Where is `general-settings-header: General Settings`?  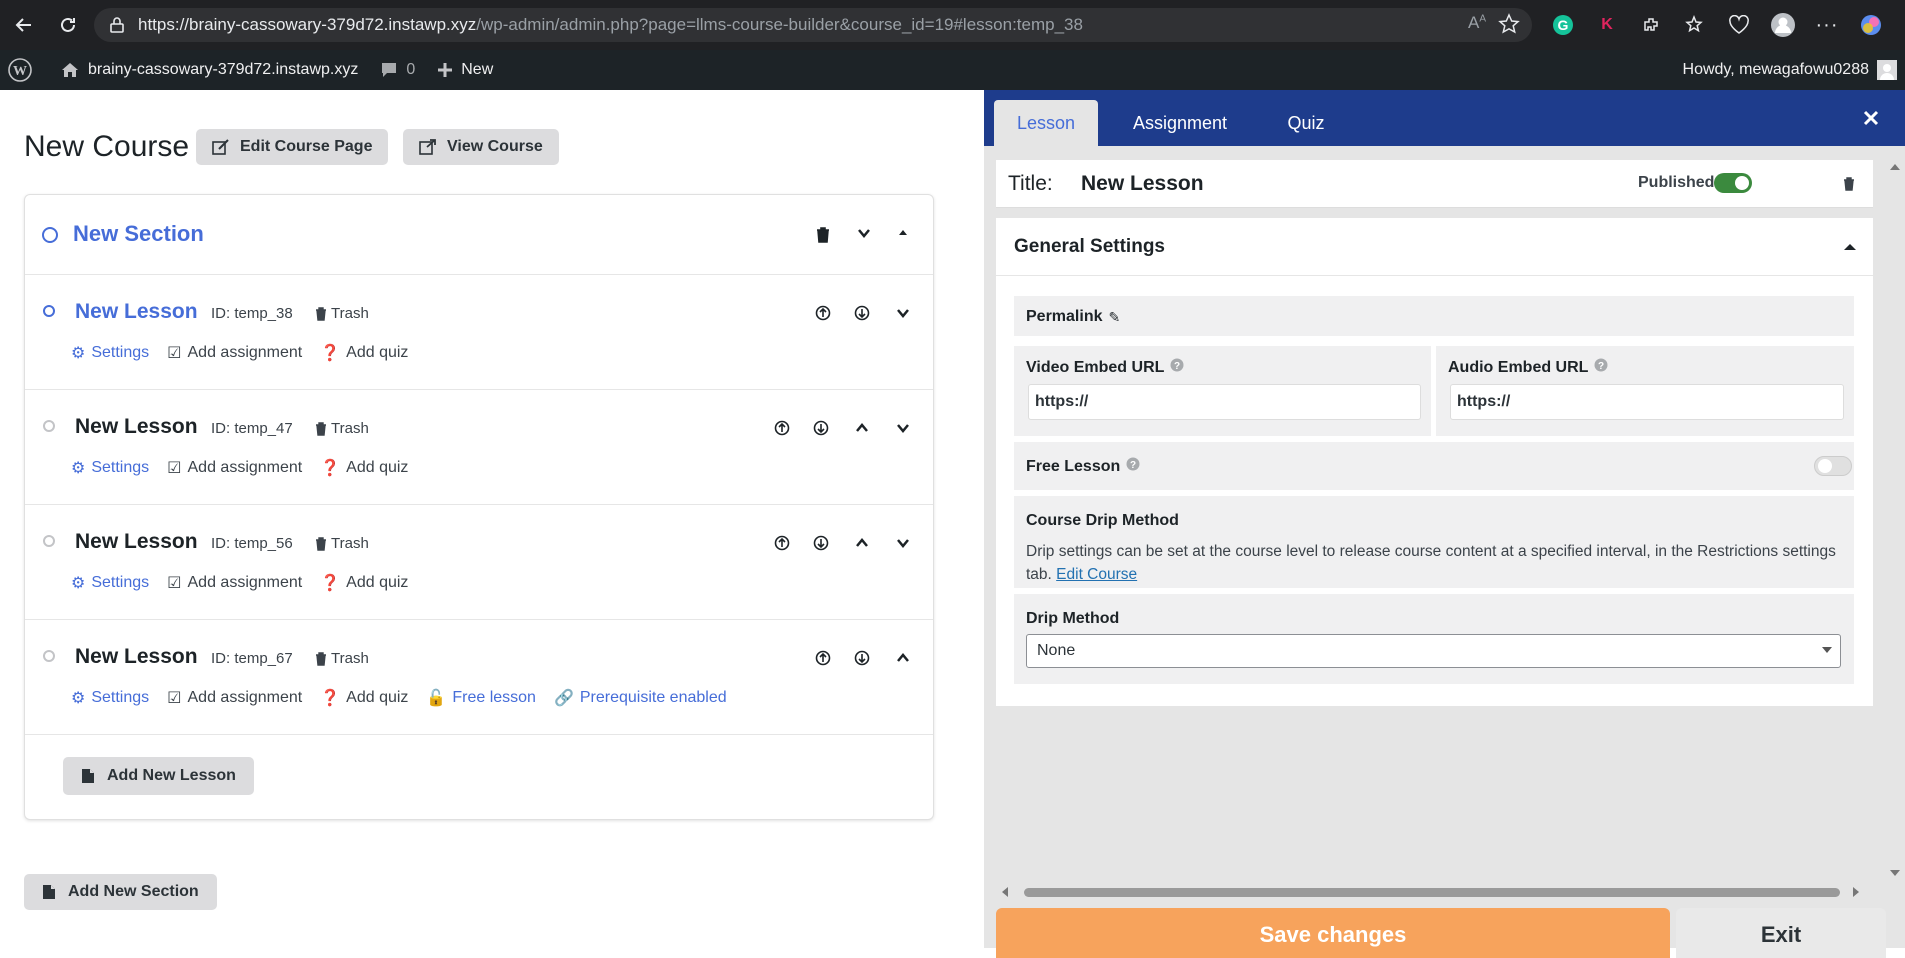
general-settings-header: General Settings is located at coordinates (1434, 247).